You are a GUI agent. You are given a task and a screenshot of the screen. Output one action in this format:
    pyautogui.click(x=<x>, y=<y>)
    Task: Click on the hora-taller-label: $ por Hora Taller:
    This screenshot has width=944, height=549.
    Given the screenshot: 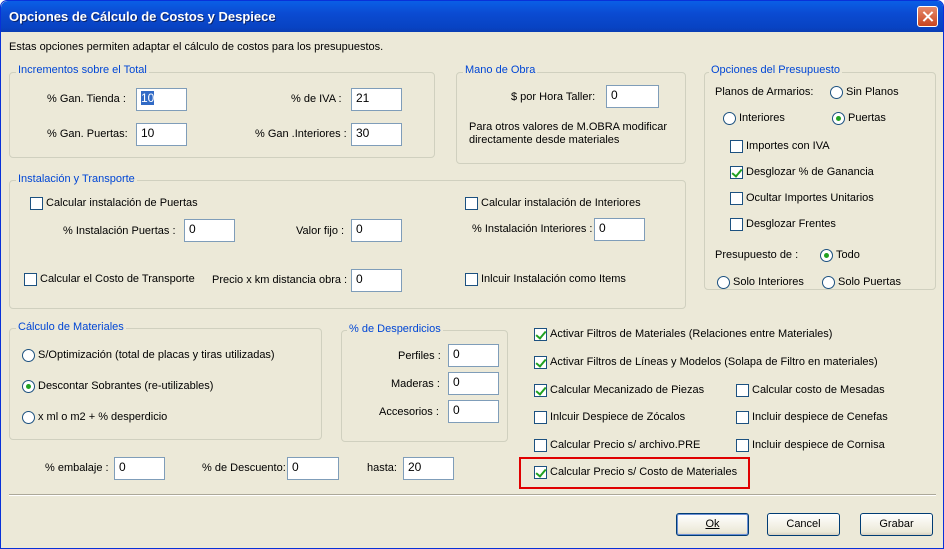 What is the action you would take?
    pyautogui.click(x=553, y=97)
    